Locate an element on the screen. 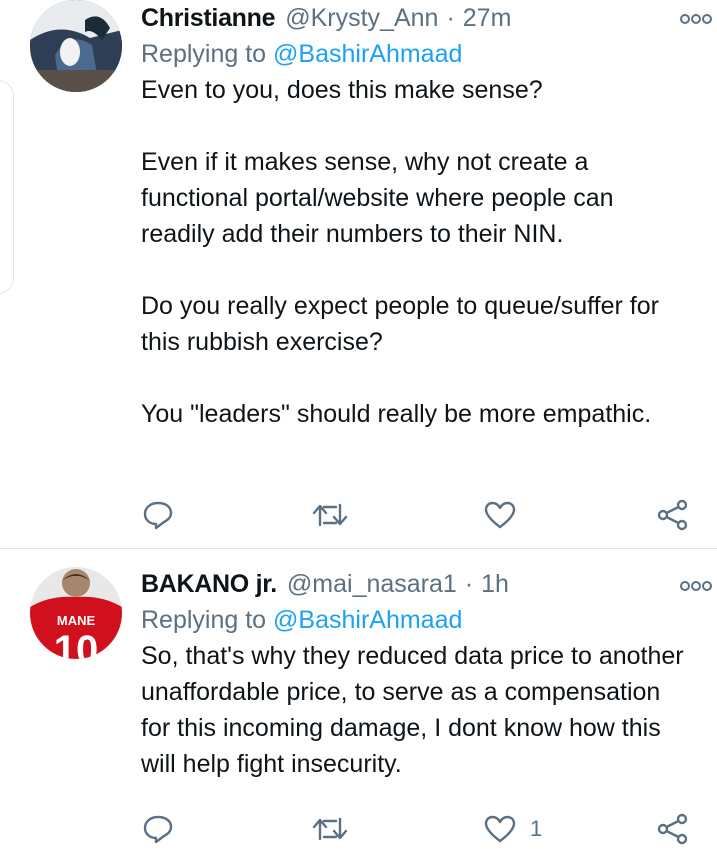 This screenshot has width=717, height=865. tweet-header: Christianne @Krysty_Ann · 27m is located at coordinates (417, 18).